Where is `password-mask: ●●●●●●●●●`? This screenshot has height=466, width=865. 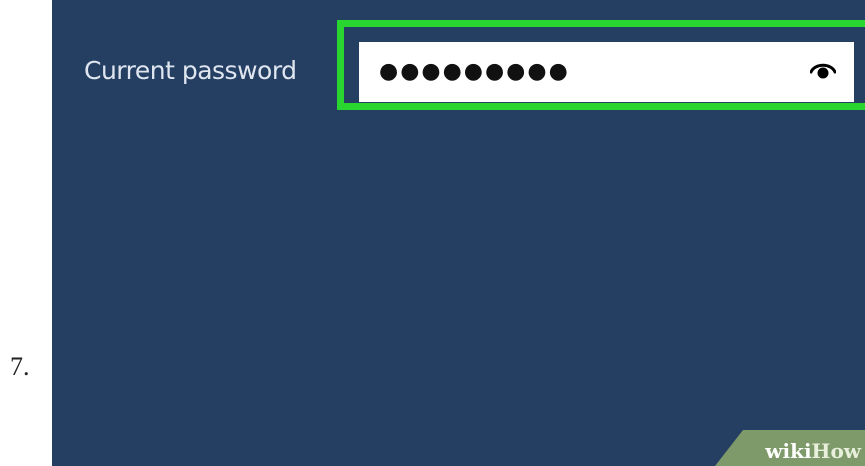 password-mask: ●●●●●●●●● is located at coordinates (474, 71).